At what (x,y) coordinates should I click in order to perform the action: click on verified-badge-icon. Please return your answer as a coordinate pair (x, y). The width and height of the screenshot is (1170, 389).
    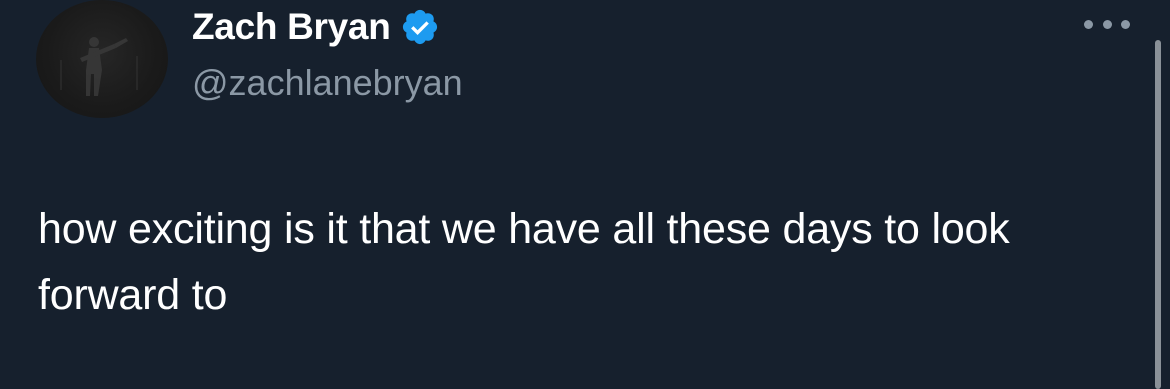
    Looking at the image, I should click on (419, 27).